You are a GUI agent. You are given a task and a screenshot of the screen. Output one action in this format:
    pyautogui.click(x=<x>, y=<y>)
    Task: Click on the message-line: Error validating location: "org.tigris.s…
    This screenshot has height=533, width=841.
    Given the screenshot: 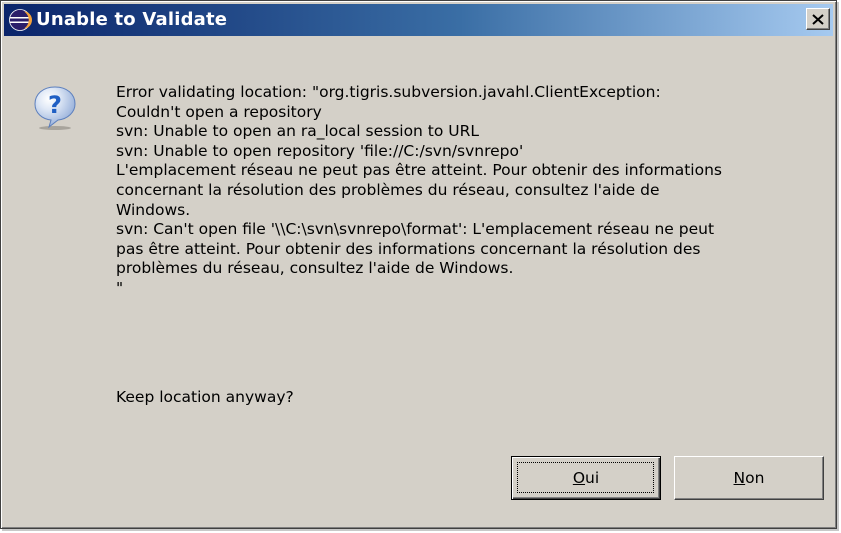 What is the action you would take?
    pyautogui.click(x=388, y=92)
    